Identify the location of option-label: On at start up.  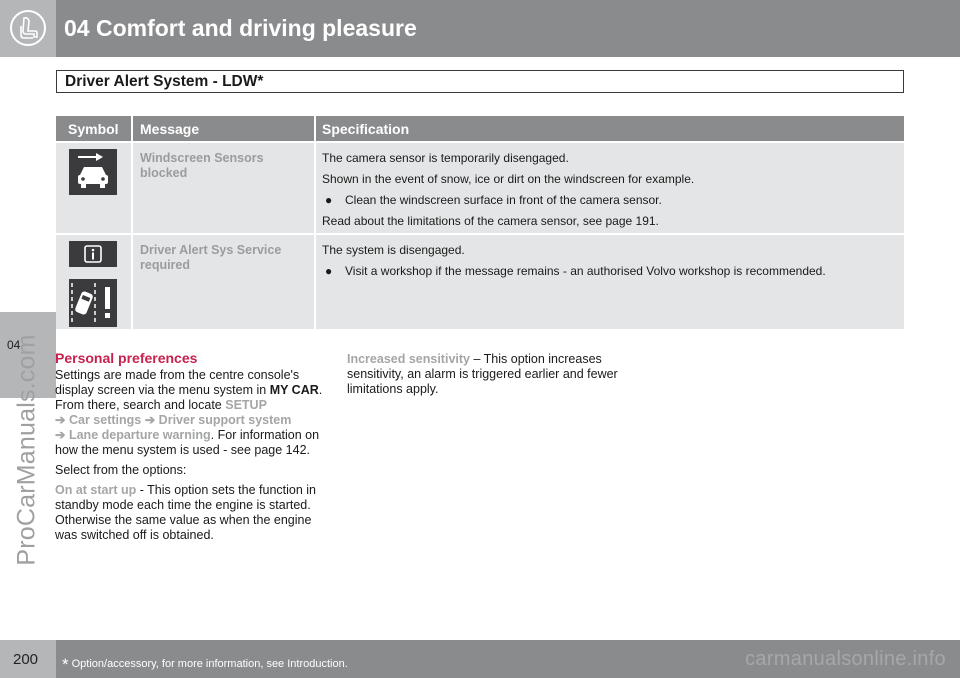
(96, 490).